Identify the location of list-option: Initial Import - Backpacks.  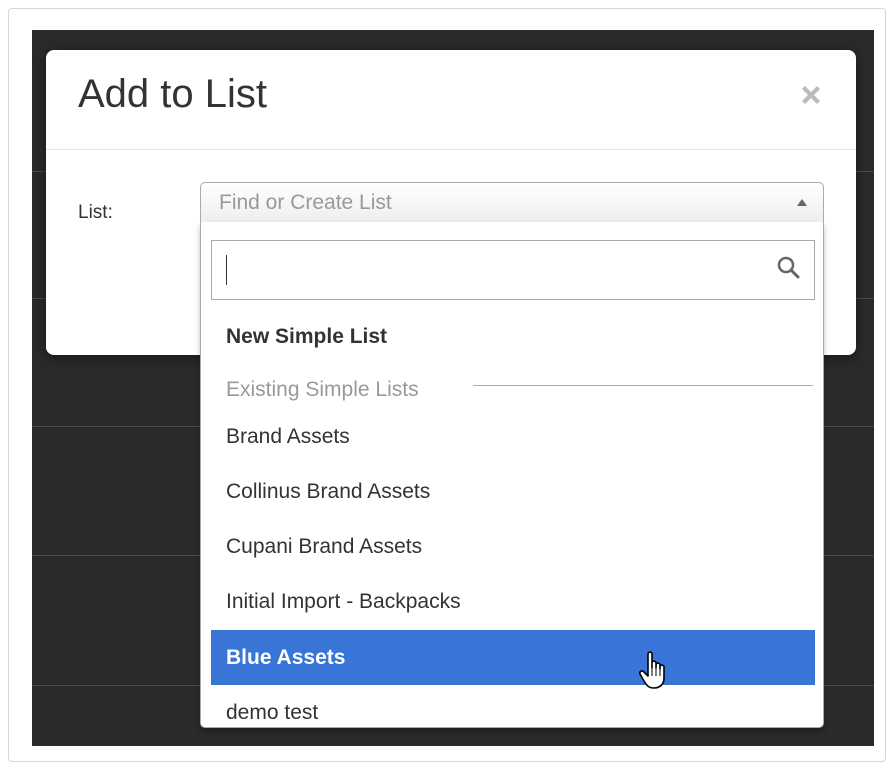
(513, 601).